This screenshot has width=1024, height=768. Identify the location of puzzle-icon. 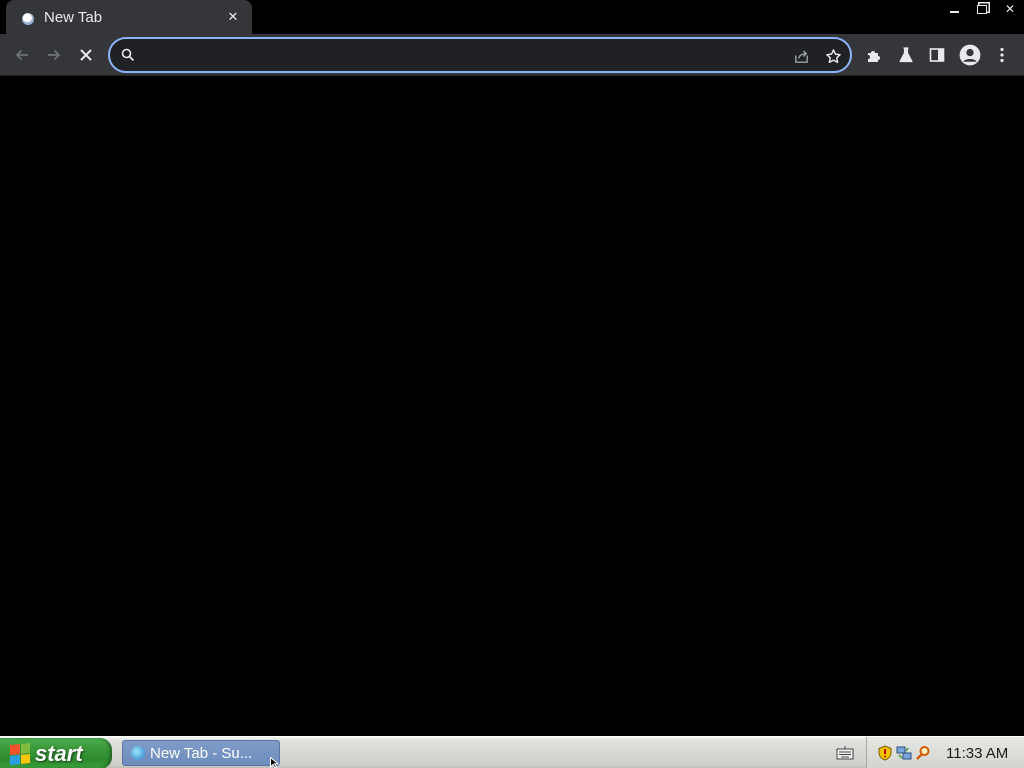
(874, 56).